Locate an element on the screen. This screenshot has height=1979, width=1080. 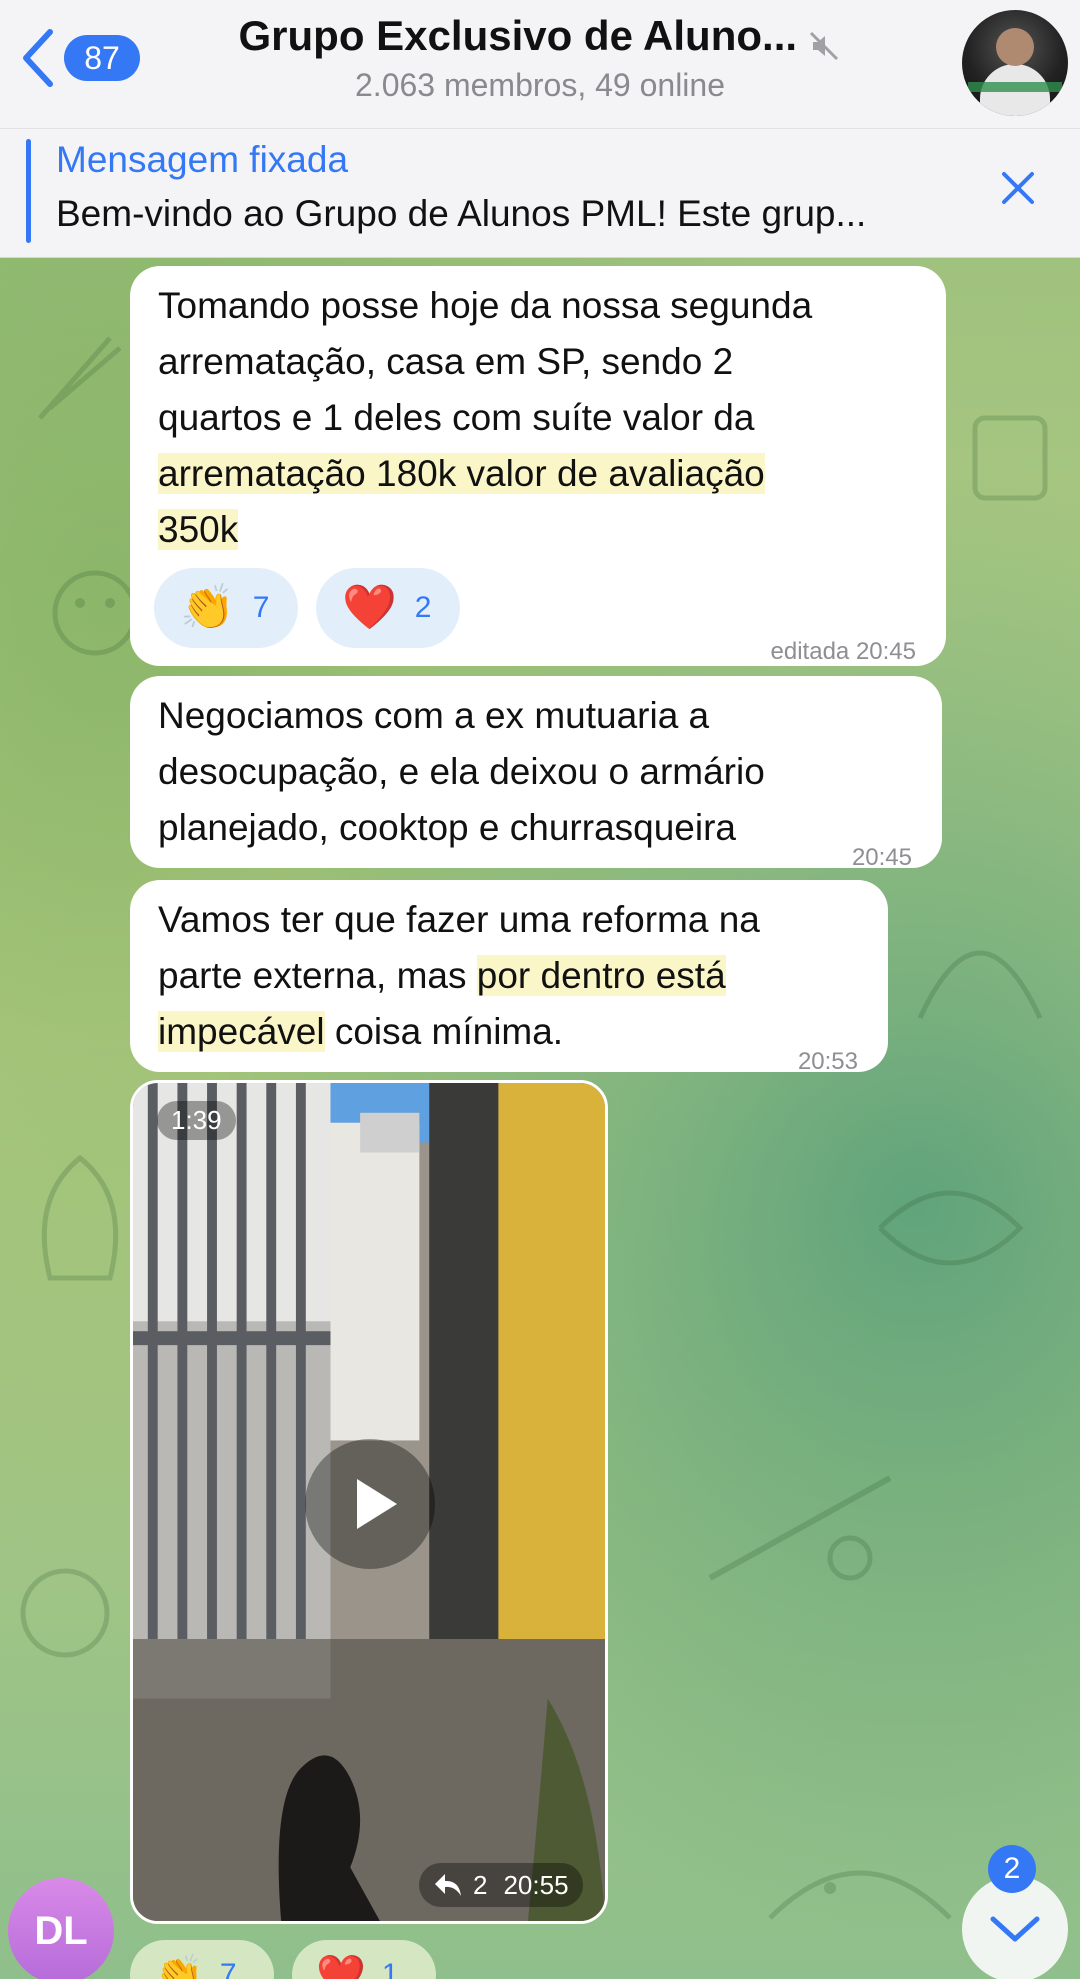
message-line: desocupação, e ela deixou o armário is located at coordinates (461, 771).